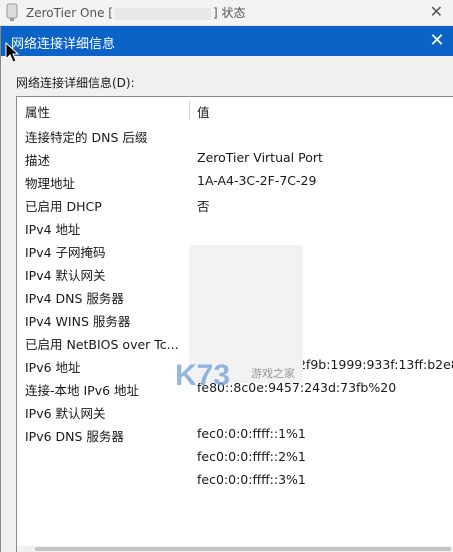 Image resolution: width=453 pixels, height=552 pixels. I want to click on row-property: IPv4 子网掩码, so click(65, 252).